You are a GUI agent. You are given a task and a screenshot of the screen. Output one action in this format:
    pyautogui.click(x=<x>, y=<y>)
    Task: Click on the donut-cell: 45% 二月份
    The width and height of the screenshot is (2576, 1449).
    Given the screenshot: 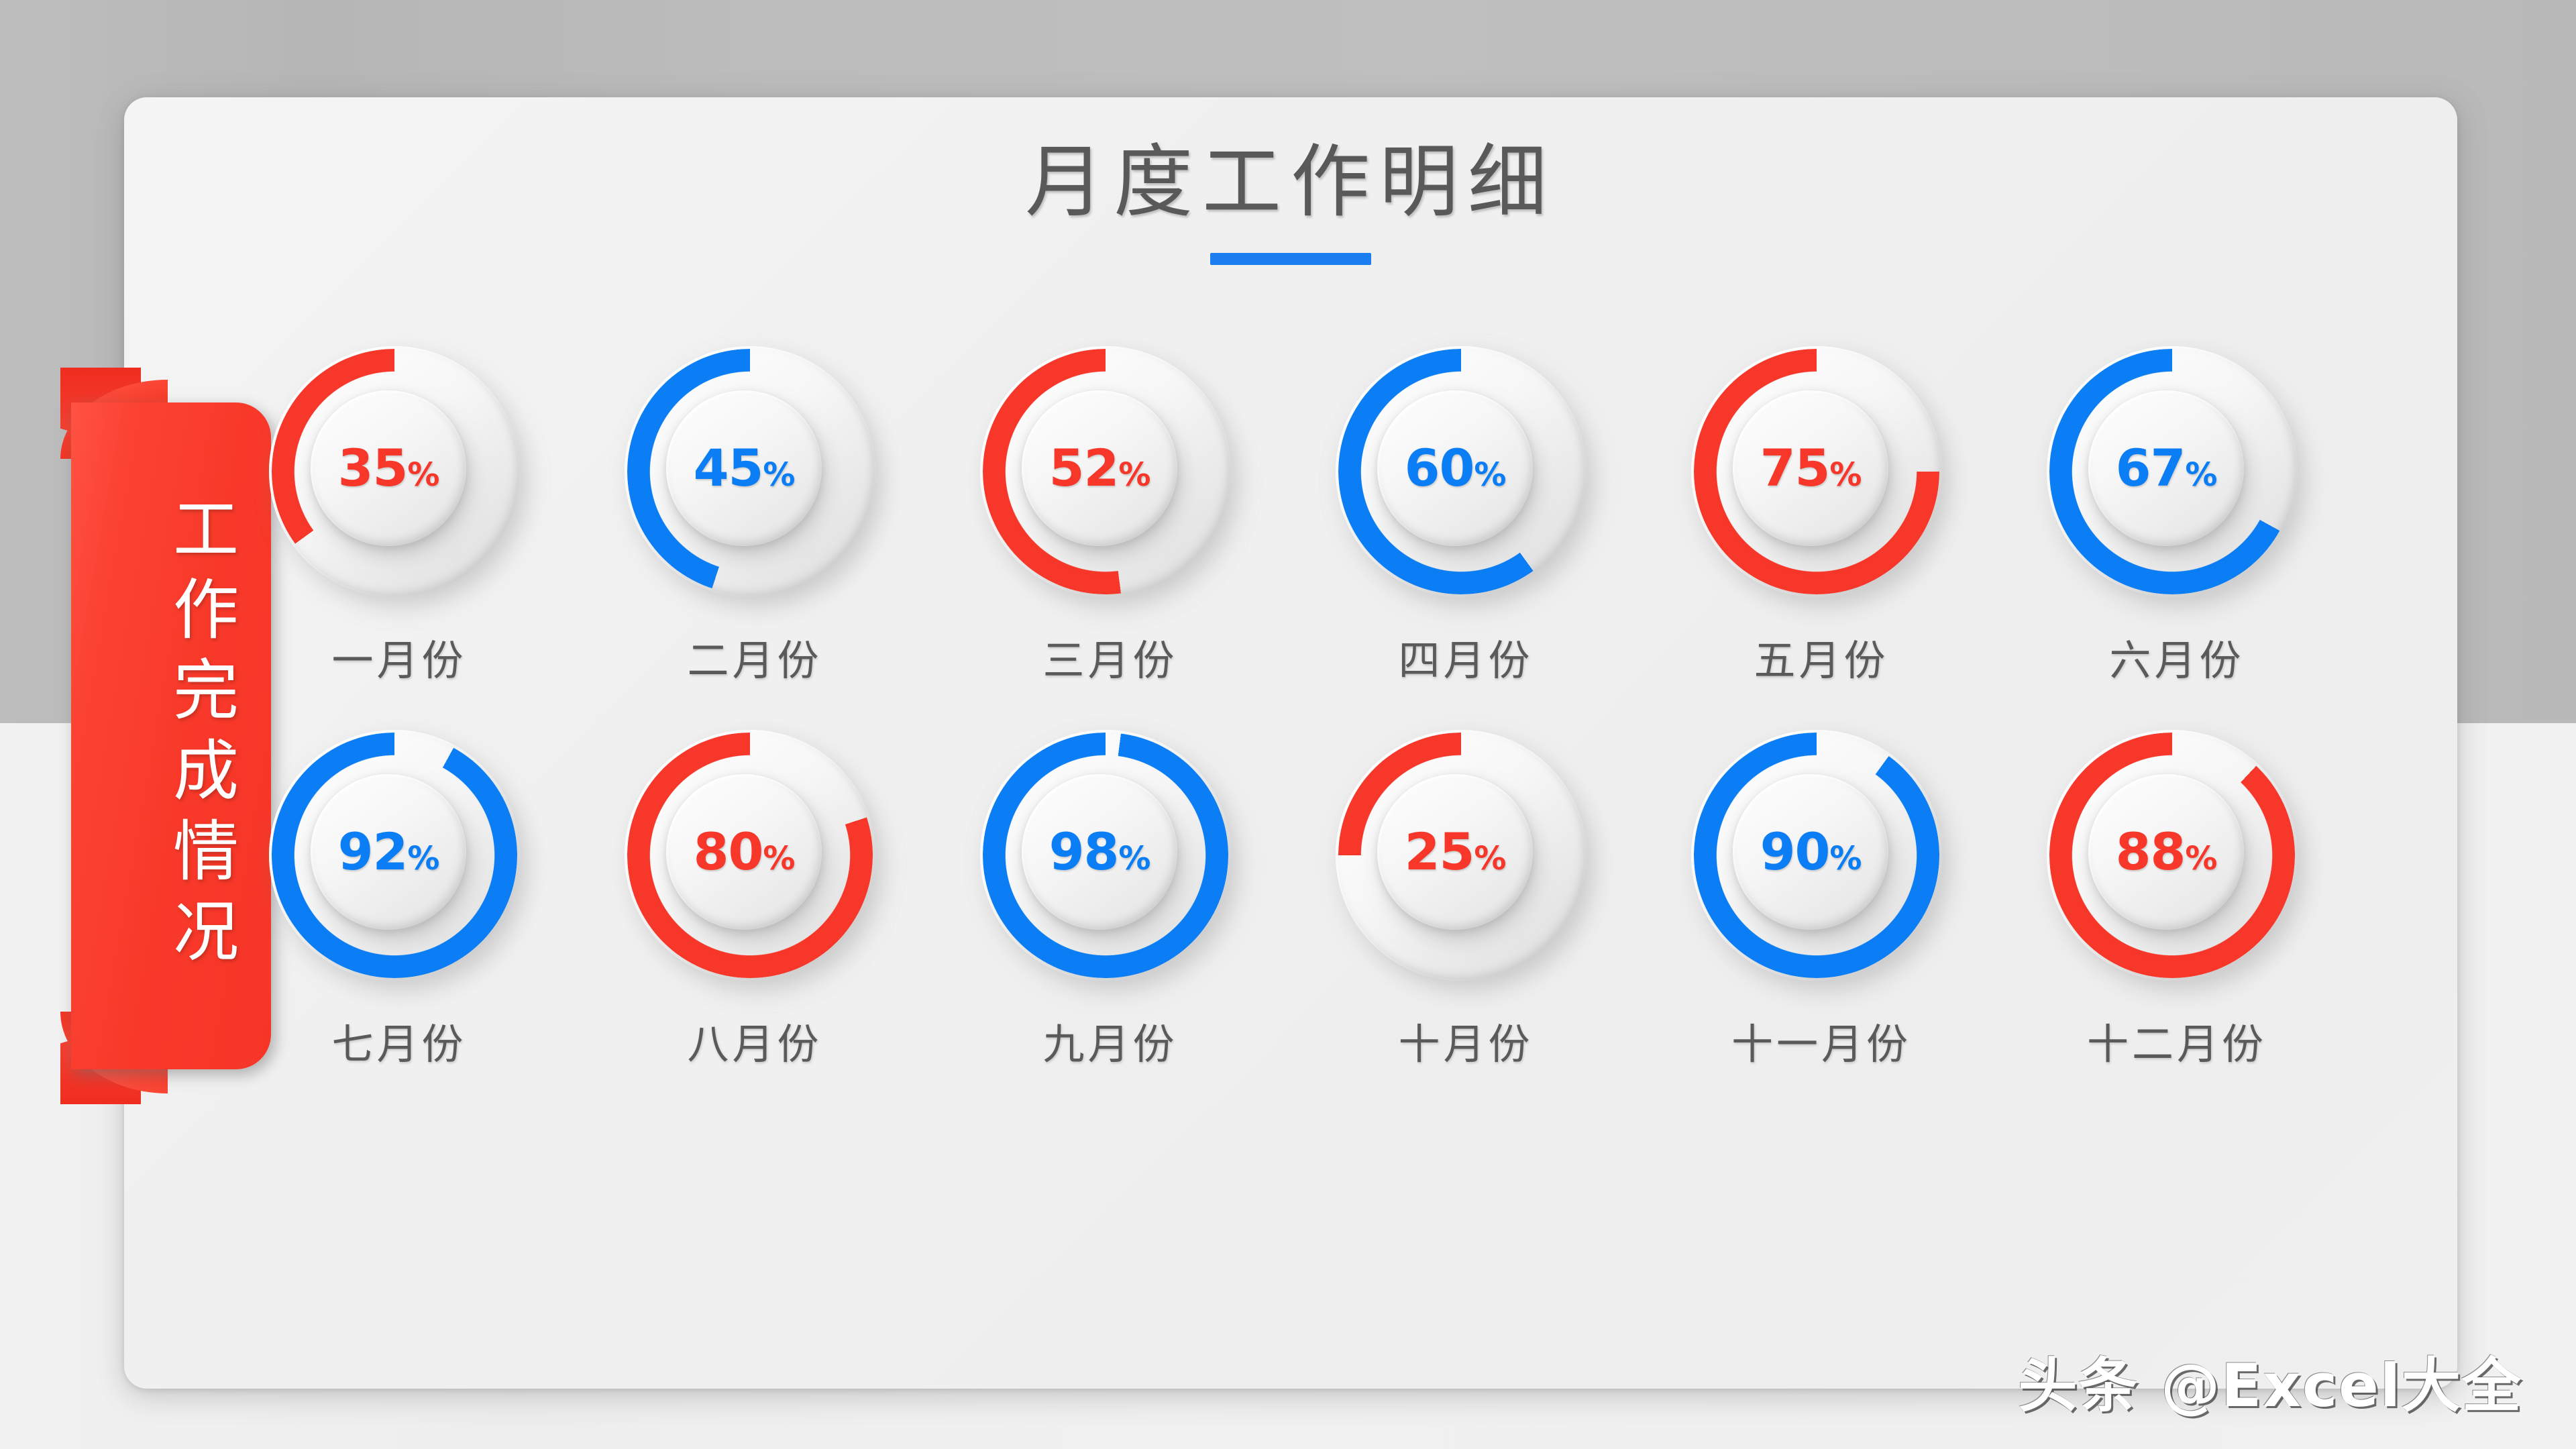 What is the action you would take?
    pyautogui.click(x=754, y=515)
    